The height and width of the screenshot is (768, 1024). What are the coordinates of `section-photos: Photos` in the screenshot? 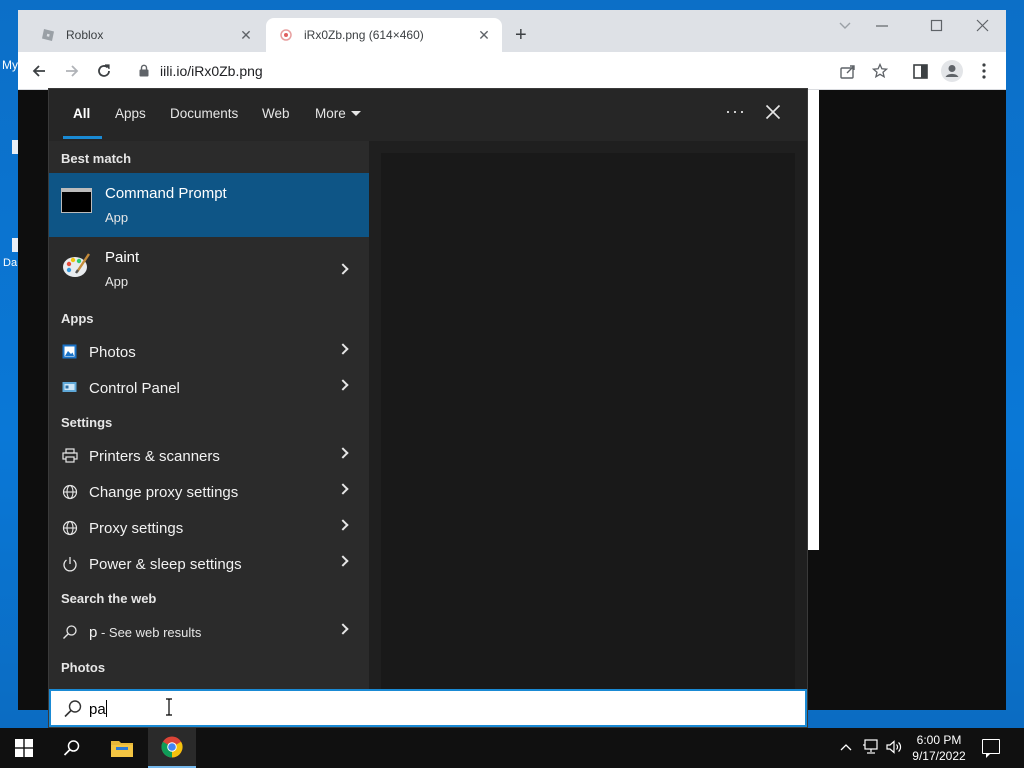 It's located at (83, 667).